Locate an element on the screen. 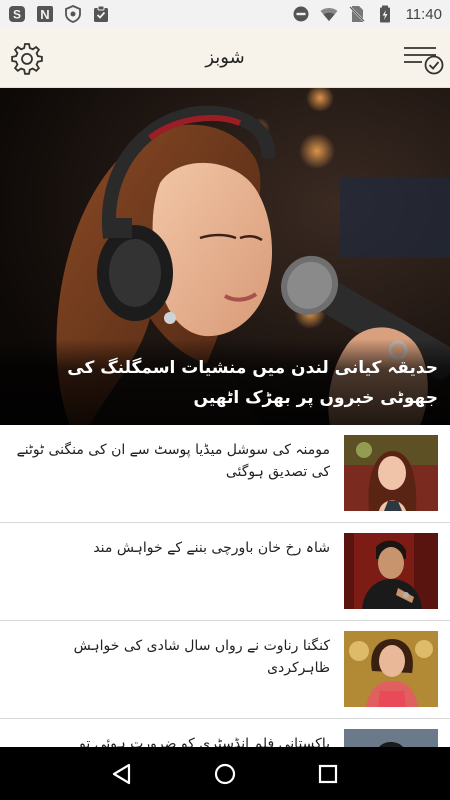  news-title: شاہ رخ خان باورچی بننے کے خواہش مند is located at coordinates (211, 548).